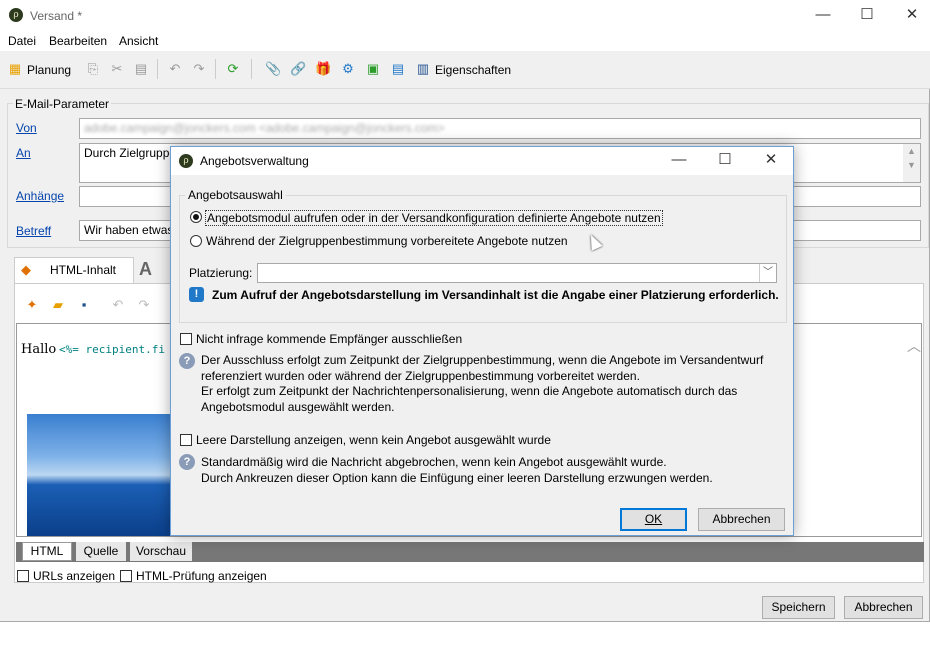  What do you see at coordinates (196, 217) in the screenshot?
I see `radio-offer-engine` at bounding box center [196, 217].